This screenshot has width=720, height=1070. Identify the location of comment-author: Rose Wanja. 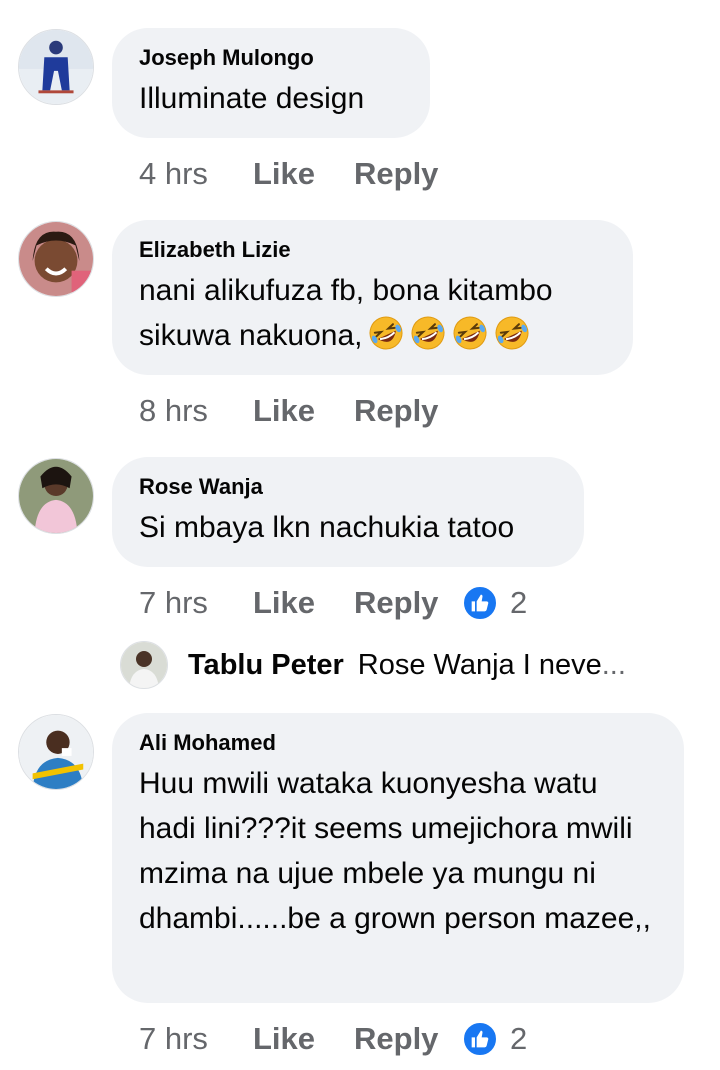
(348, 487).